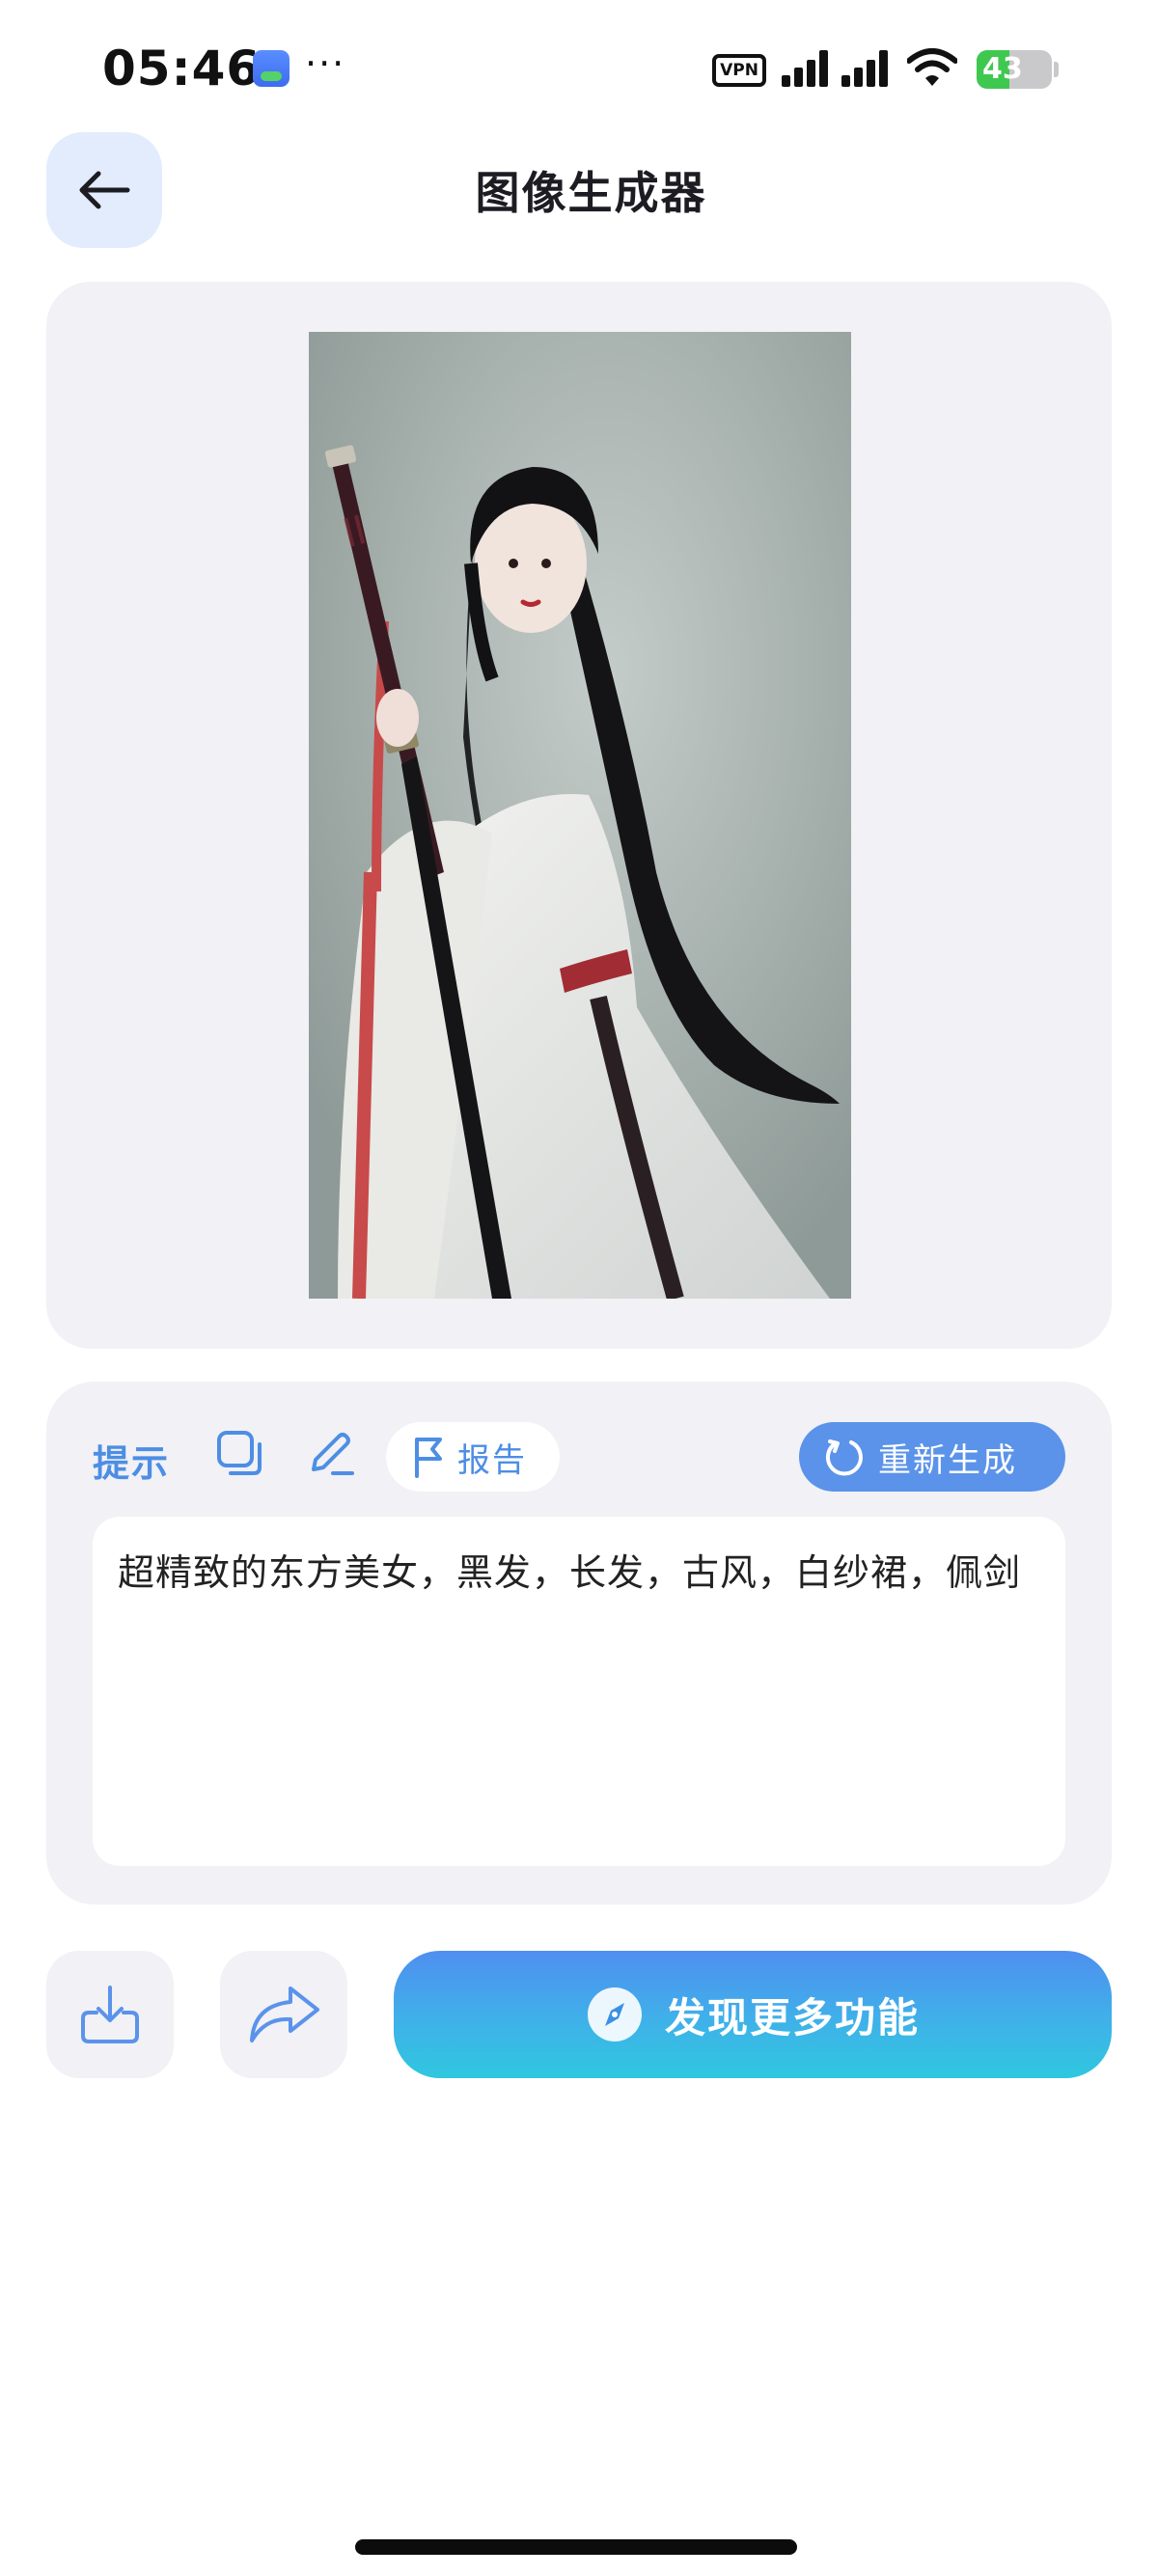 The height and width of the screenshot is (2576, 1158). Describe the element at coordinates (1002, 69) in the screenshot. I see `battery-percent: 43` at that location.